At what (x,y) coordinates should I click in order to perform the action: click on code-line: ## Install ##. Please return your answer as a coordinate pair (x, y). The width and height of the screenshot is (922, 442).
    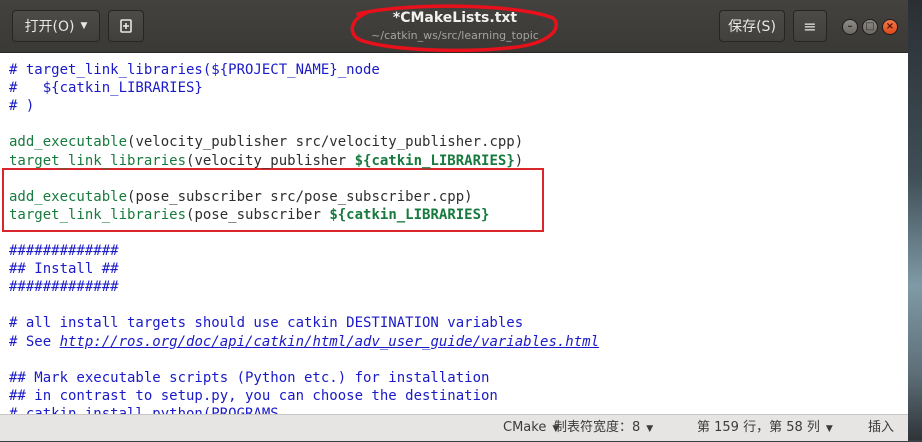
    Looking at the image, I should click on (64, 269).